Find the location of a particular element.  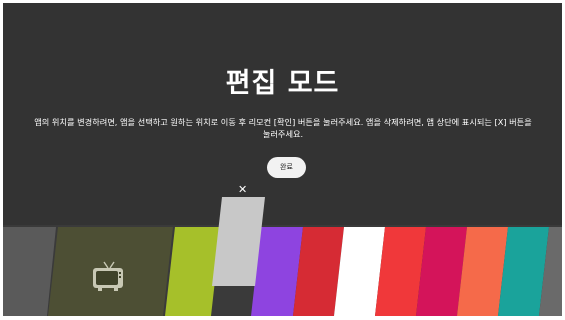

app-tile-gray is located at coordinates (29, 271).